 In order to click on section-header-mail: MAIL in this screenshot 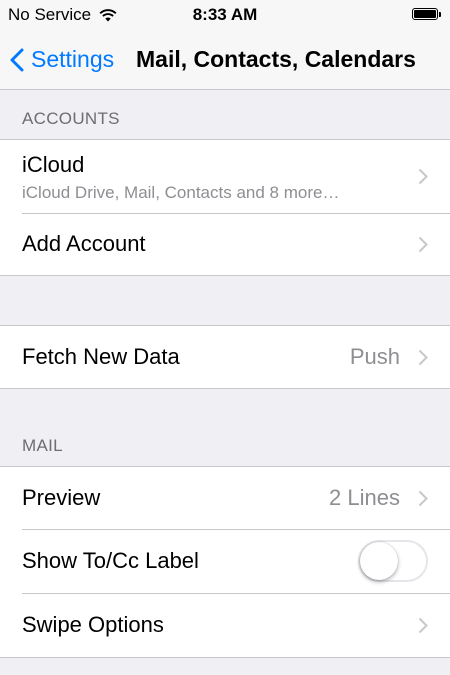, I will do `click(42, 445)`.